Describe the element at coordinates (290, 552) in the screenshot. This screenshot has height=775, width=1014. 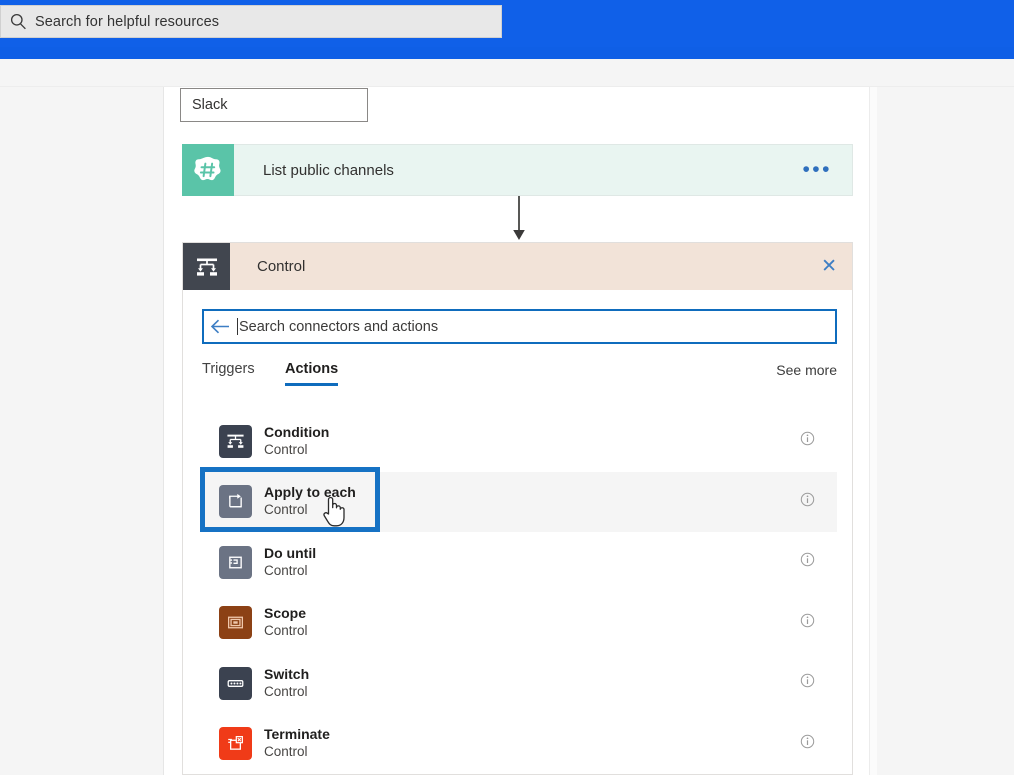
I see `action-title: Do until` at that location.